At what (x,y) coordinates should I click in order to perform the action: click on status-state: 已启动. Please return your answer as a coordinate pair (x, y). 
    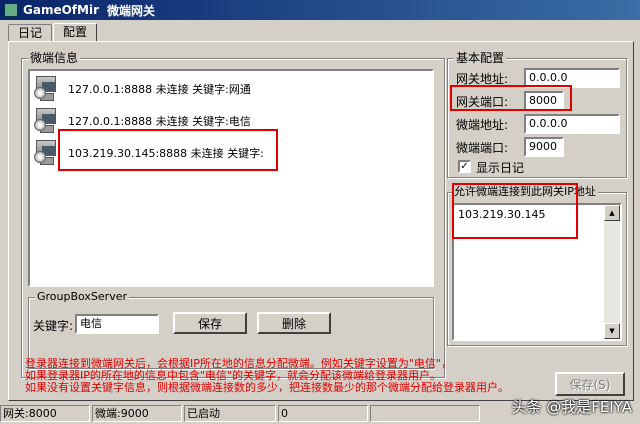
    Looking at the image, I should click on (230, 413).